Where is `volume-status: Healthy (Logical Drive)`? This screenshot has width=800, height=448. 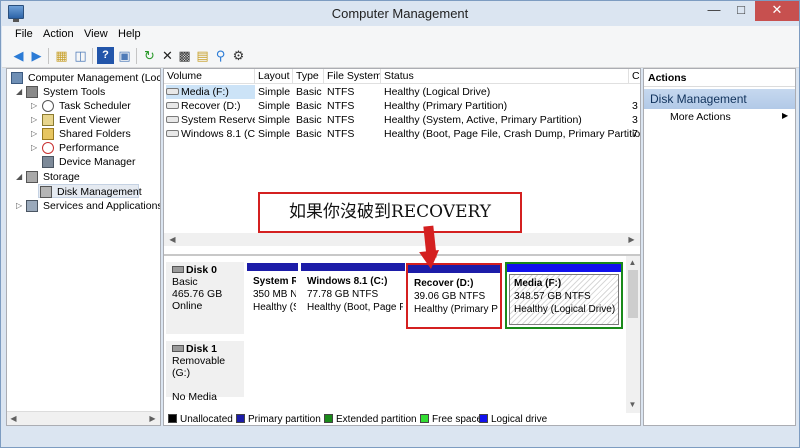
volume-status: Healthy (Logical Drive) is located at coordinates (437, 92).